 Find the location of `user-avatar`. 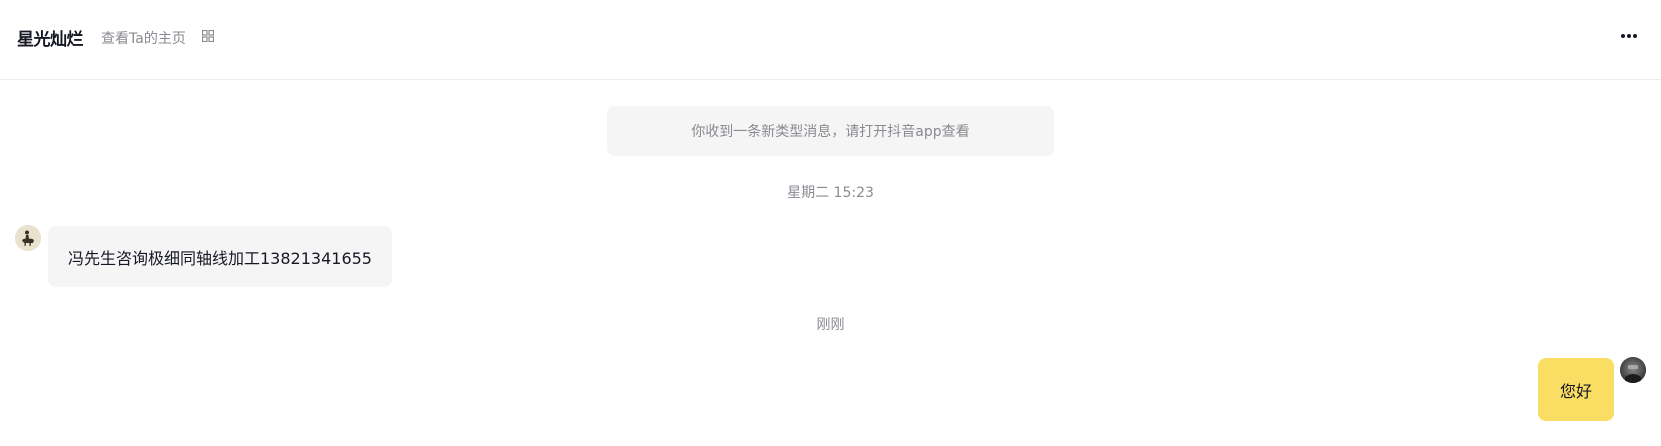

user-avatar is located at coordinates (1633, 370).